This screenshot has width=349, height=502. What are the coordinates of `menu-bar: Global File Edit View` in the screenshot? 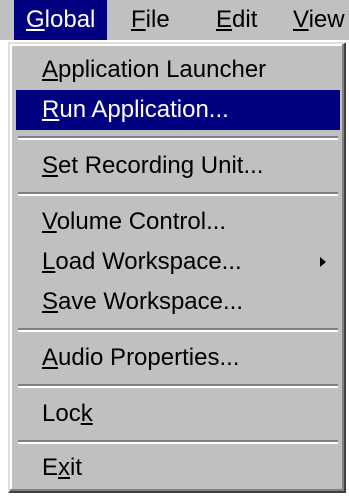 It's located at (174, 20).